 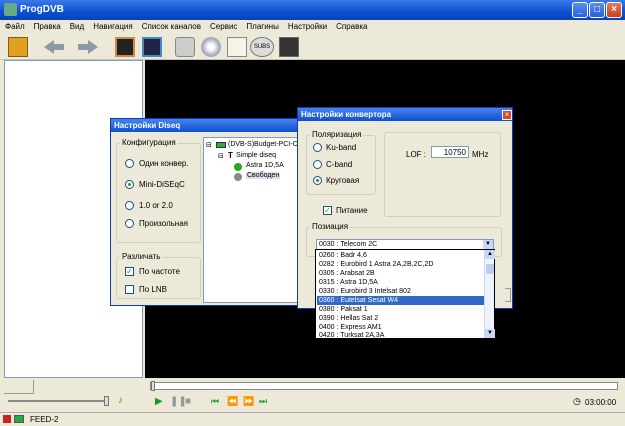 What do you see at coordinates (153, 386) in the screenshot?
I see `seek-handle` at bounding box center [153, 386].